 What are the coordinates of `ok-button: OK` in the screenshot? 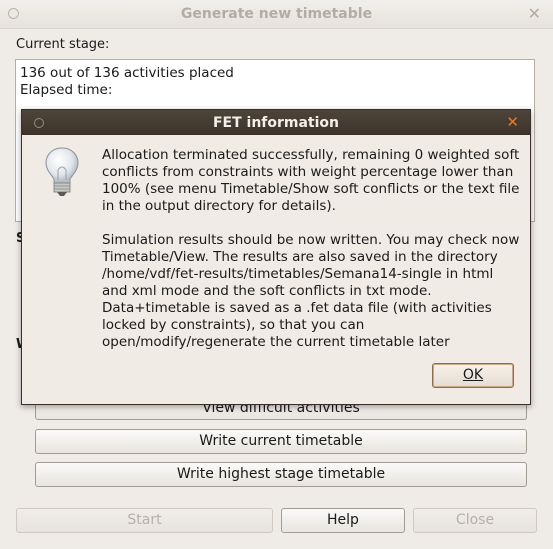 It's located at (473, 375).